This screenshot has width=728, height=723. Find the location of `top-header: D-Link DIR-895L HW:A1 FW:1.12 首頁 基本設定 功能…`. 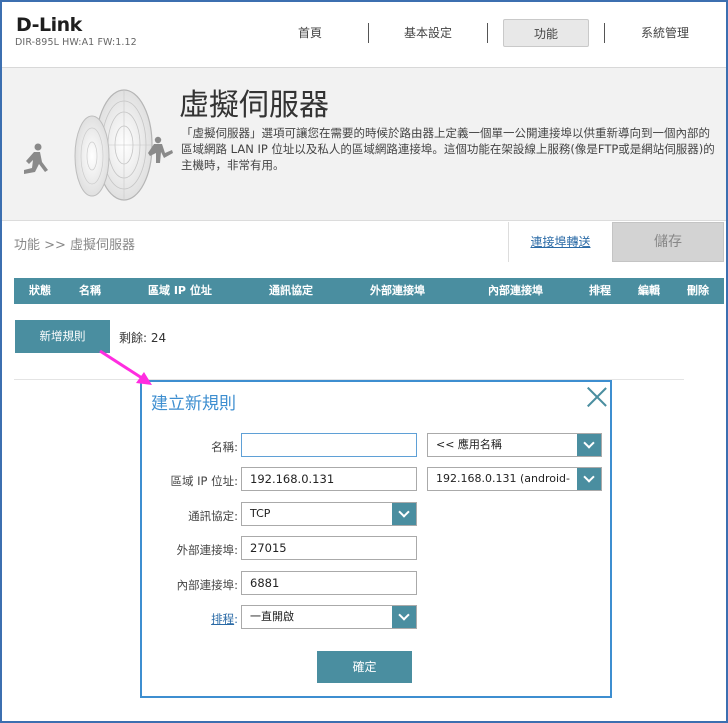

top-header: D-Link DIR-895L HW:A1 FW:1.12 首頁 基本設定 功能… is located at coordinates (364, 35).